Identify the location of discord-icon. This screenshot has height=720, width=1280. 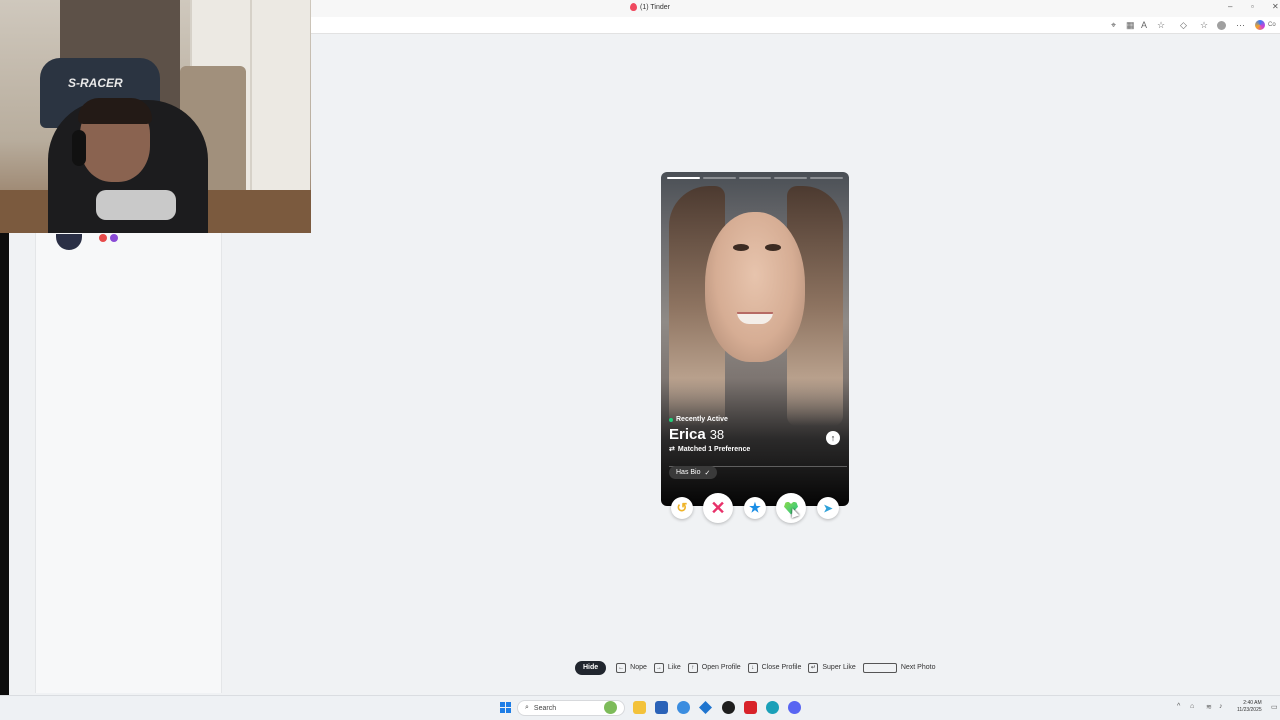
(794, 707).